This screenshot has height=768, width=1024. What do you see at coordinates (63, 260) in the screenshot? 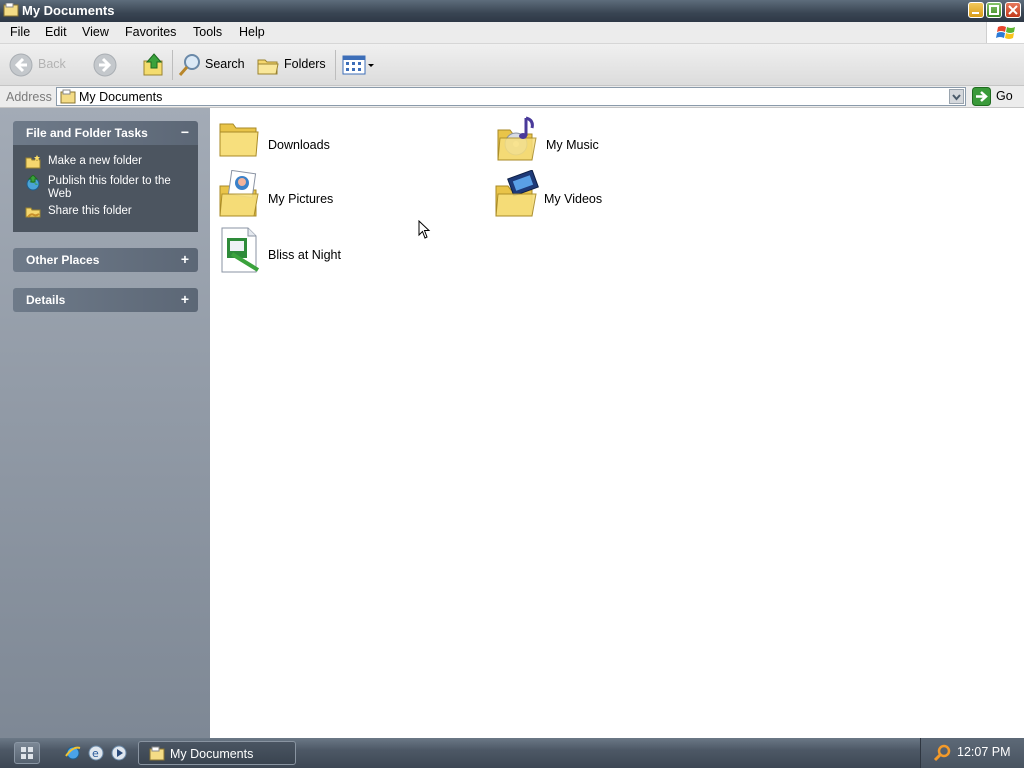
I see `panel-title: Other Places` at bounding box center [63, 260].